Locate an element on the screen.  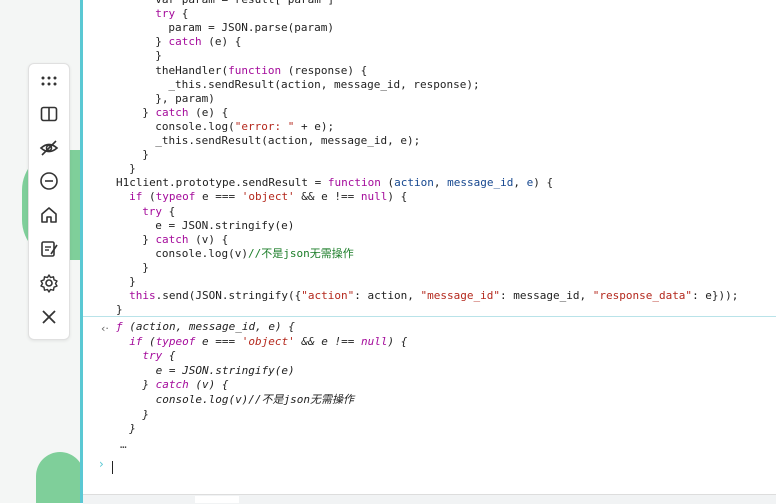
hide-icon is located at coordinates (49, 148).